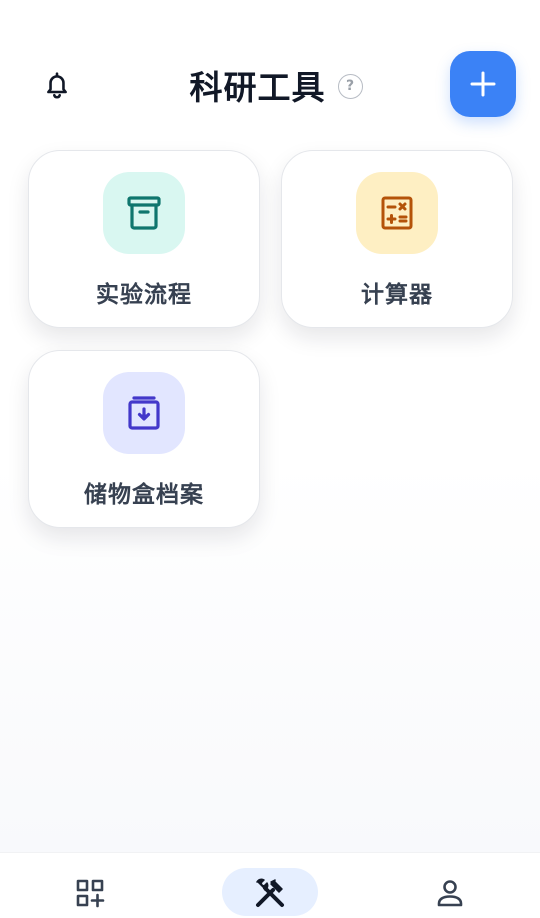 The image size is (540, 918). I want to click on tools-icon, so click(270, 892).